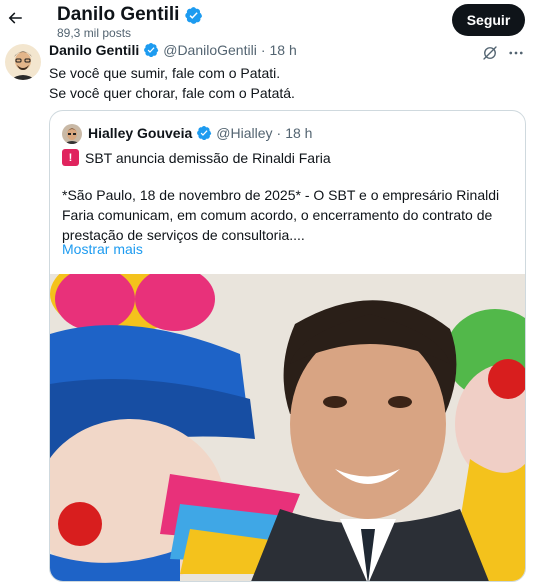 This screenshot has width=546, height=582. I want to click on more-glyph, so click(516, 53).